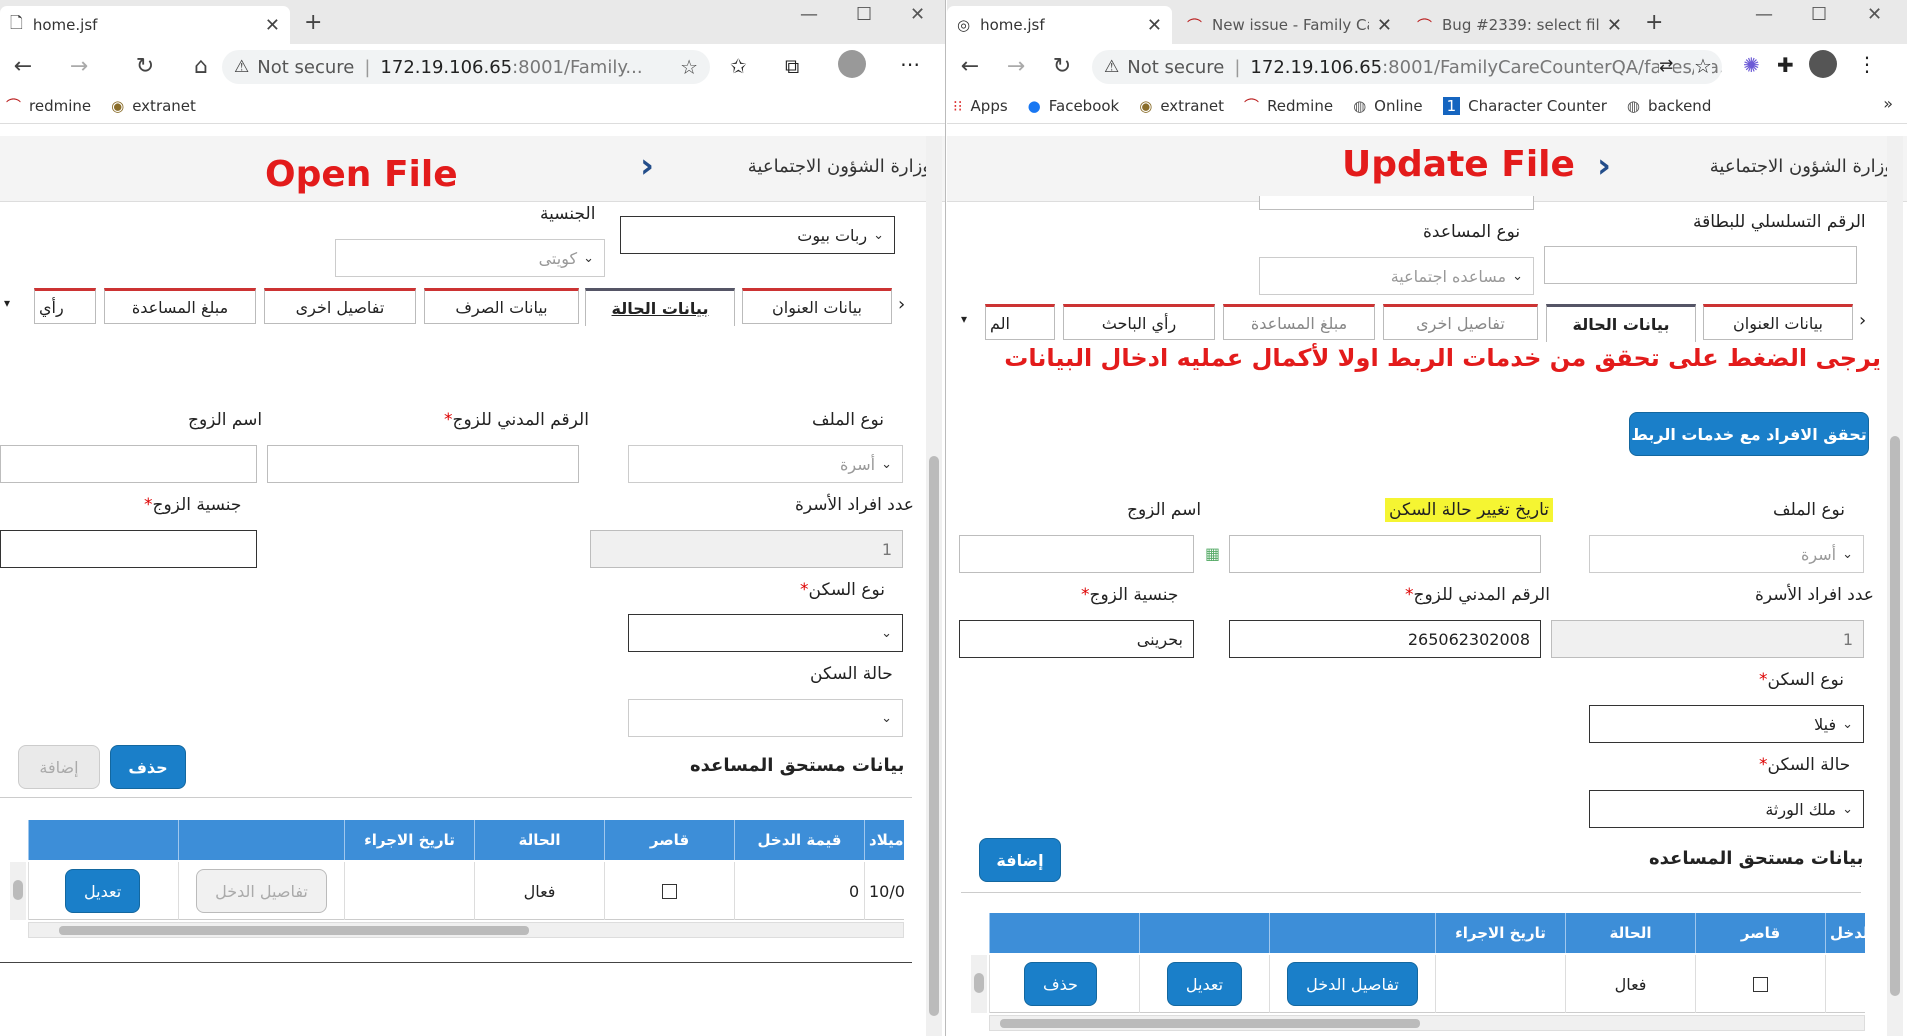 This screenshot has height=1036, width=1907. What do you see at coordinates (128, 549) in the screenshot?
I see `husband-nat-input` at bounding box center [128, 549].